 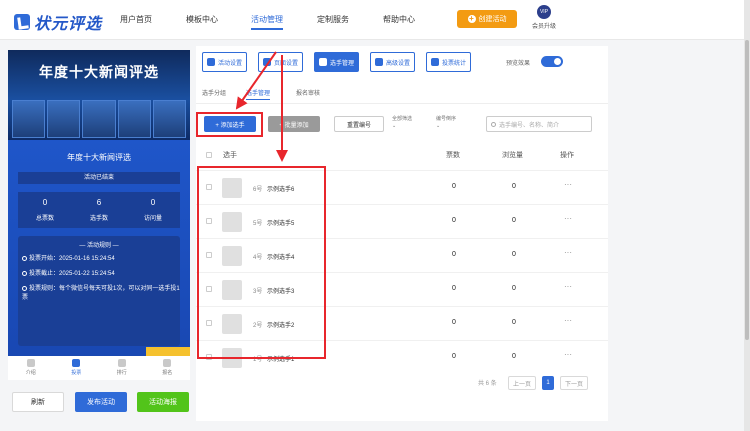 I want to click on intro-icon, so click(x=30, y=363).